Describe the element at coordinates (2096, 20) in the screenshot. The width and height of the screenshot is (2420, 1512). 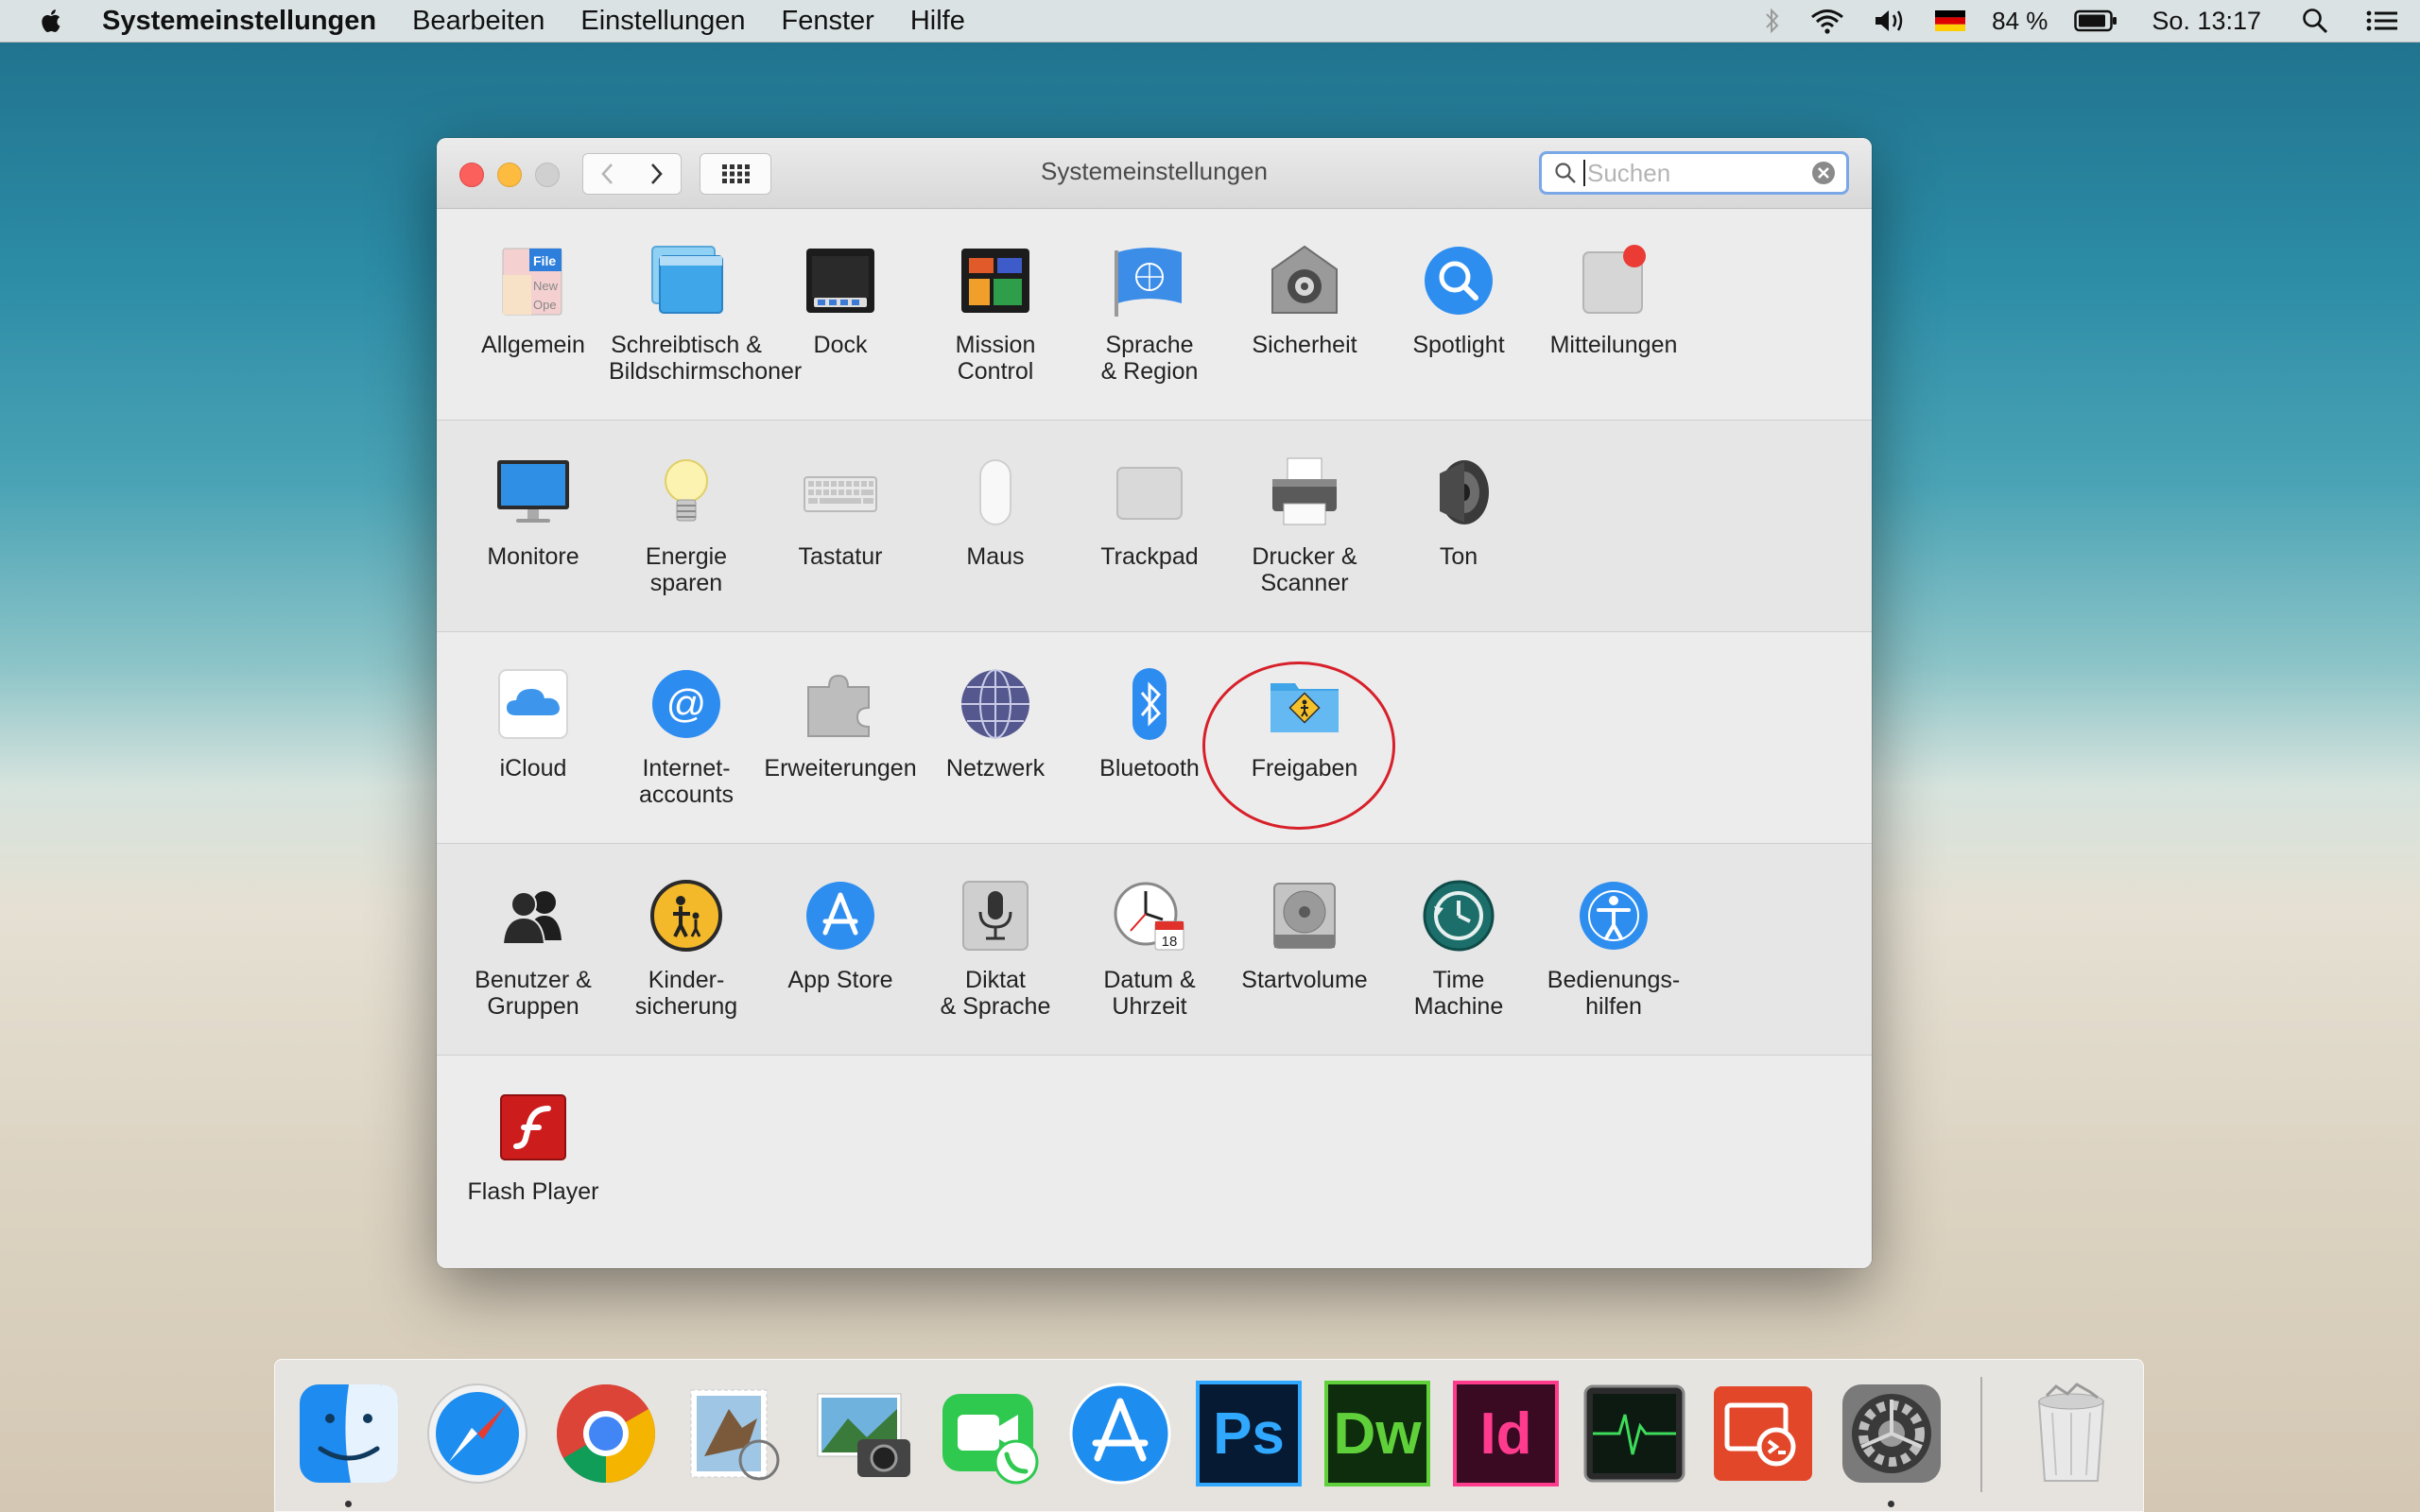
I see `battery-icon` at that location.